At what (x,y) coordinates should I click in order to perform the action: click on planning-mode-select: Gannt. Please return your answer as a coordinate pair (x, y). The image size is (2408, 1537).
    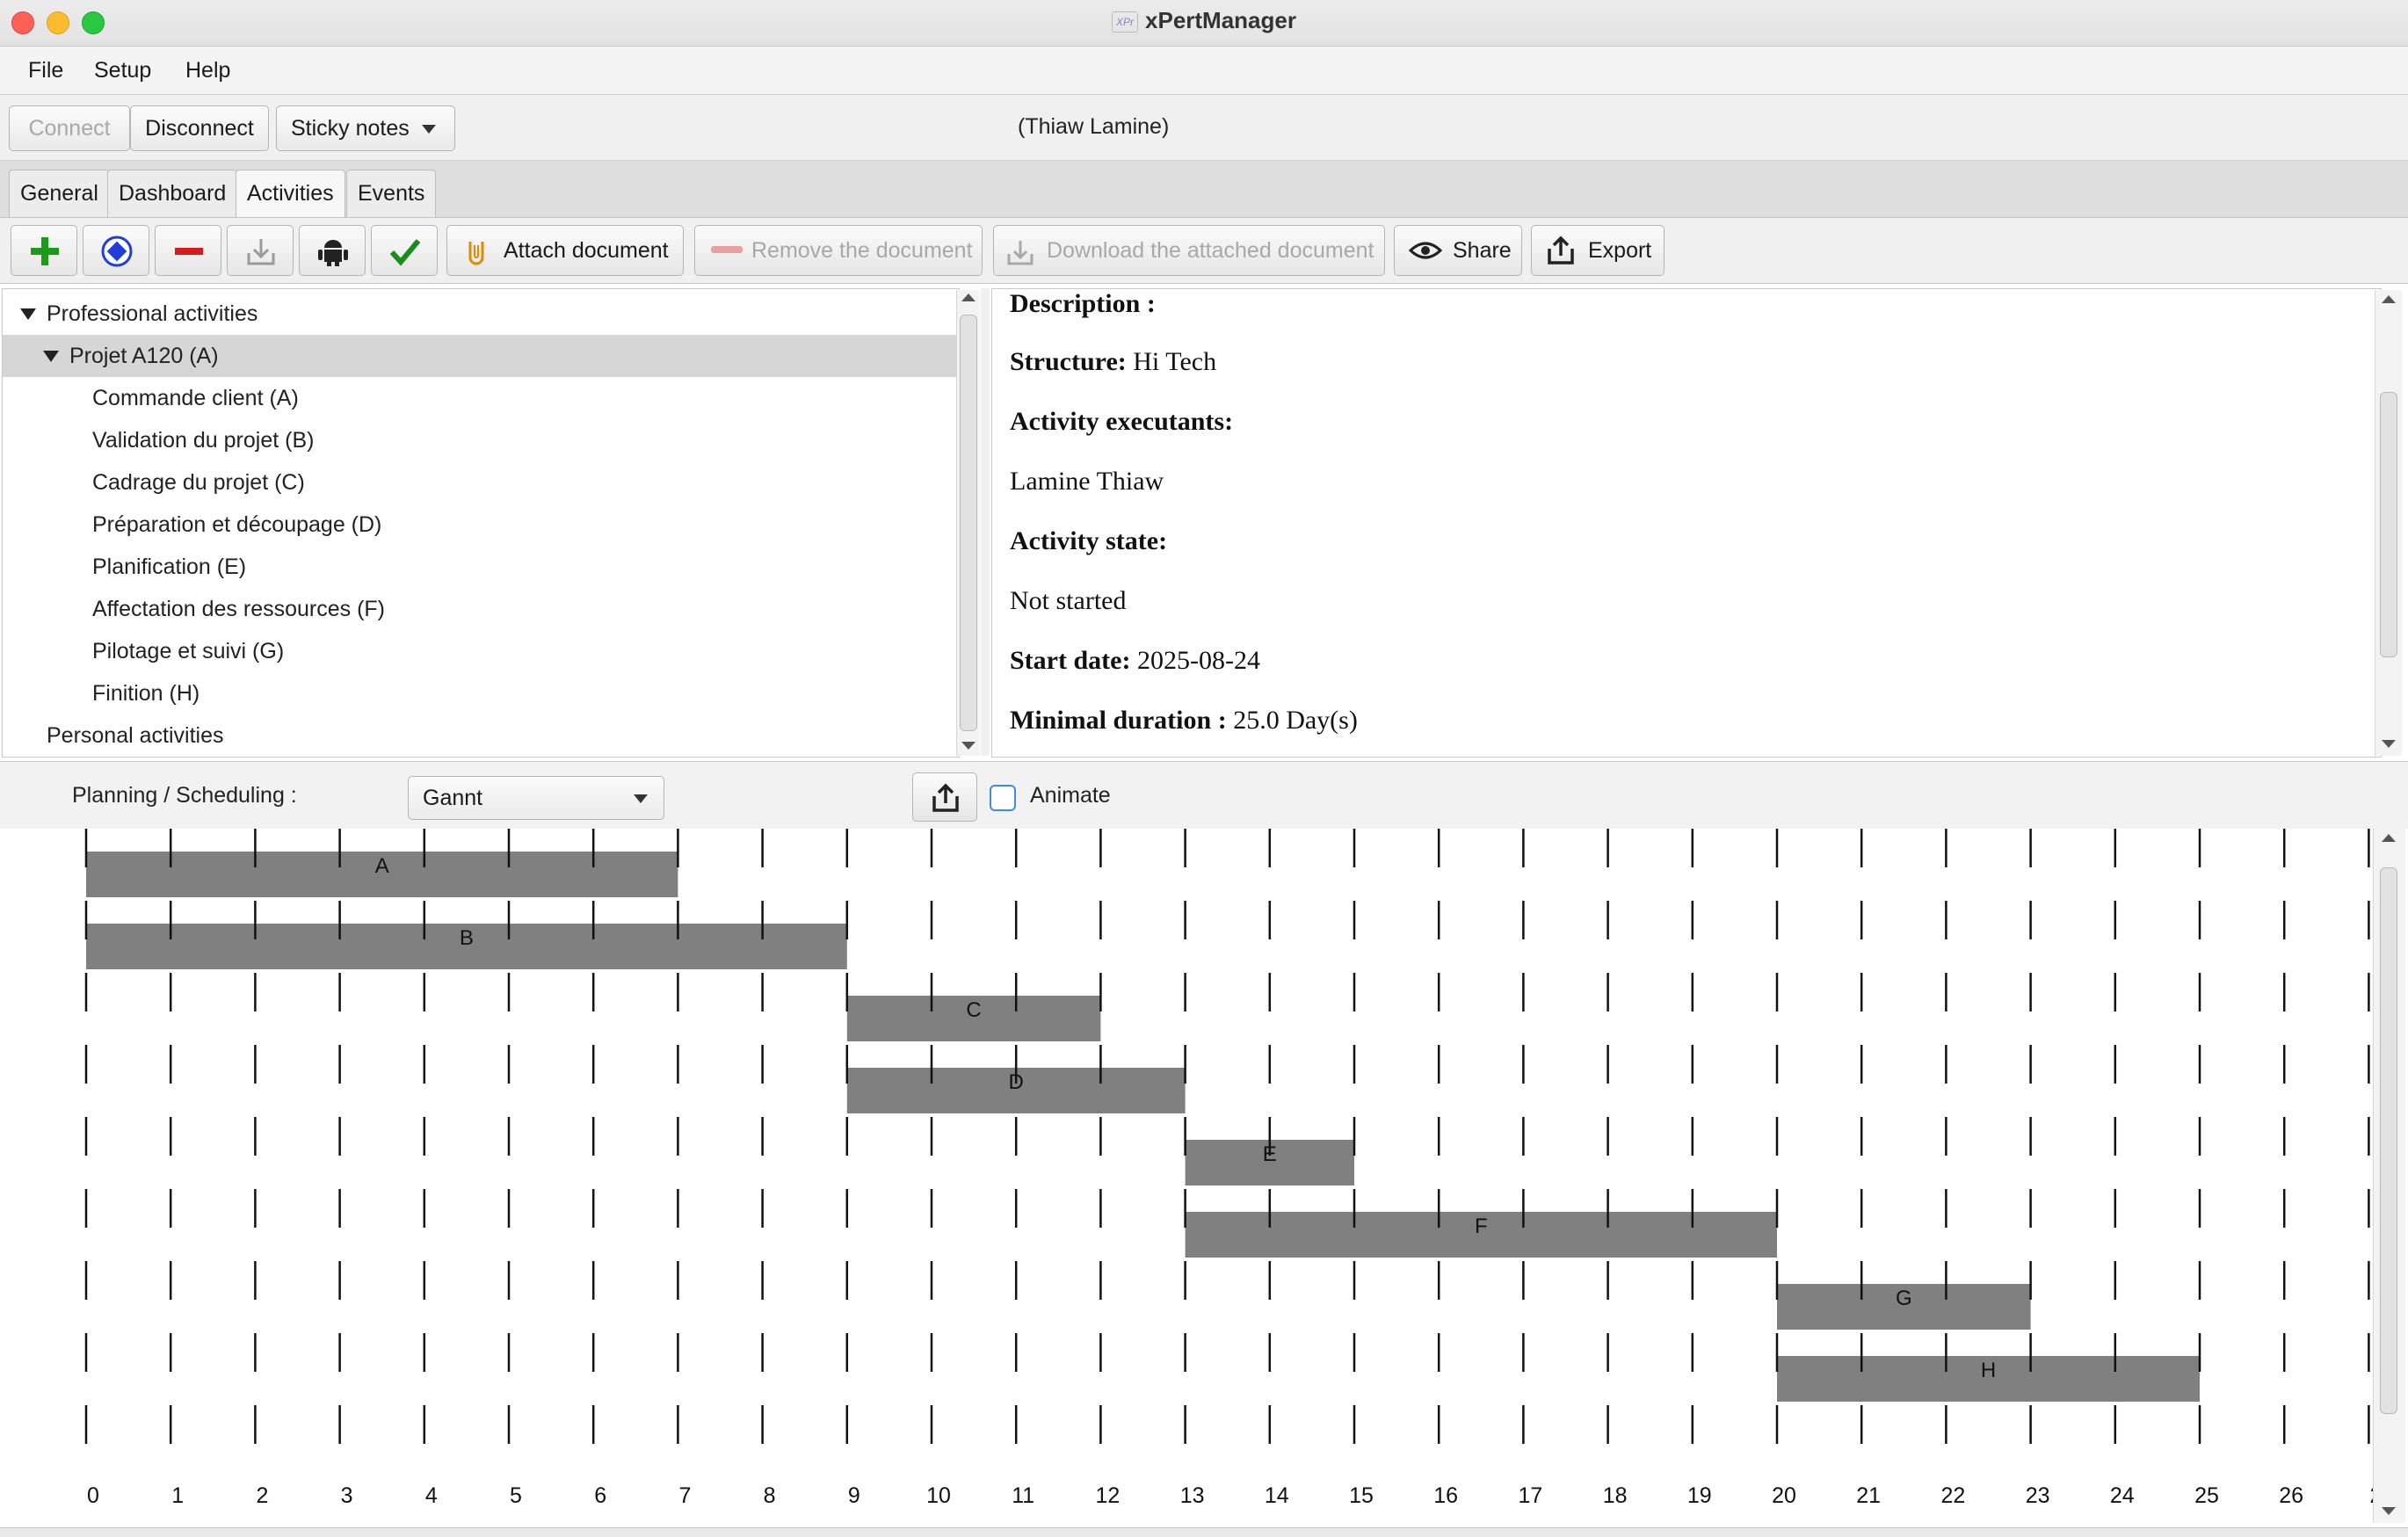
    Looking at the image, I should click on (536, 798).